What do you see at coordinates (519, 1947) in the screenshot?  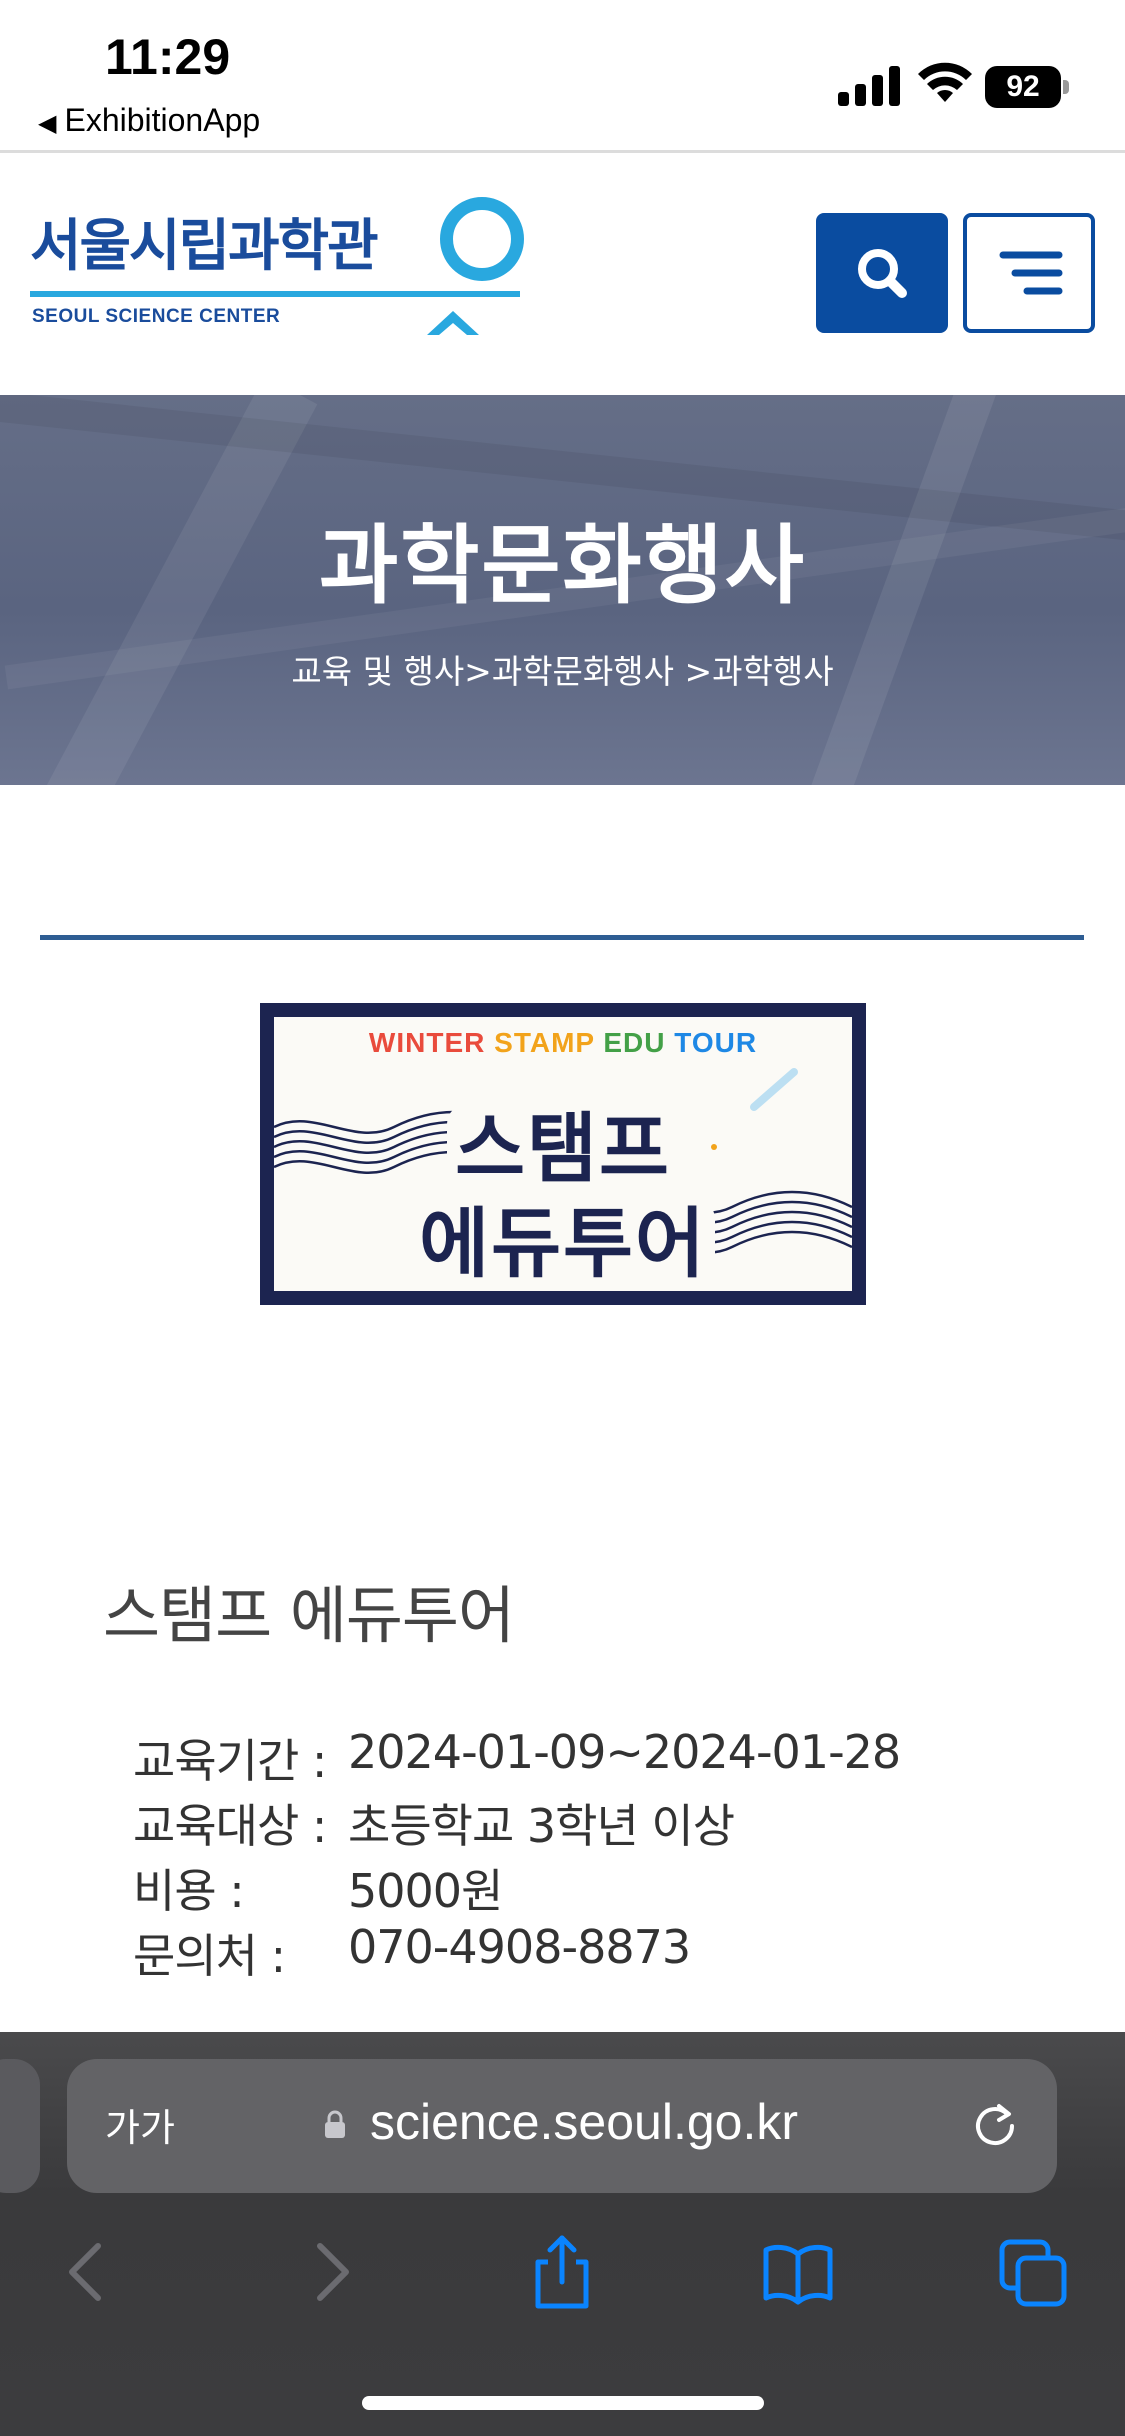 I see `detail-value: 070-4908-8873` at bounding box center [519, 1947].